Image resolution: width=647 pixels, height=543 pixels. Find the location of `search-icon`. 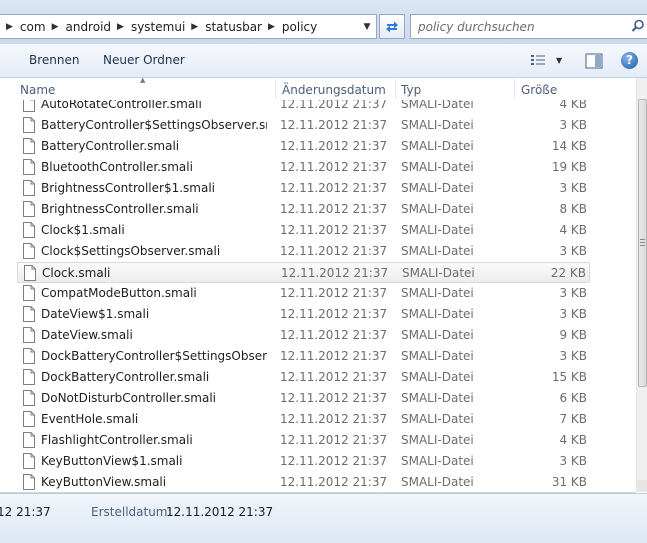

search-icon is located at coordinates (638, 26).